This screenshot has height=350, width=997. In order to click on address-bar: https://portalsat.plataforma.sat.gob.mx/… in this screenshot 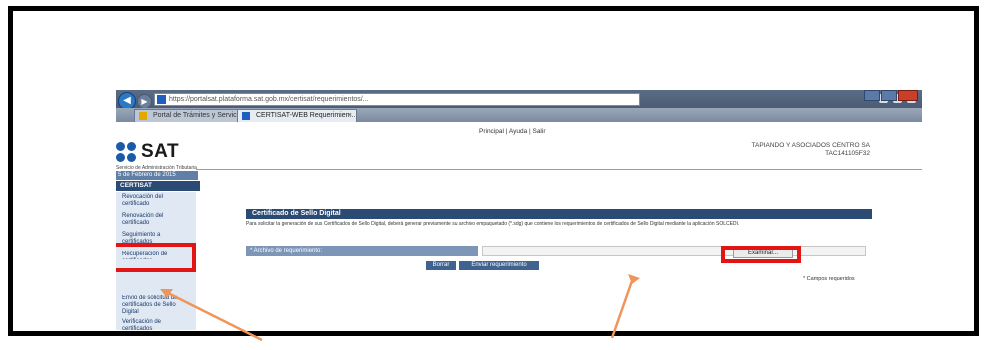, I will do `click(397, 99)`.